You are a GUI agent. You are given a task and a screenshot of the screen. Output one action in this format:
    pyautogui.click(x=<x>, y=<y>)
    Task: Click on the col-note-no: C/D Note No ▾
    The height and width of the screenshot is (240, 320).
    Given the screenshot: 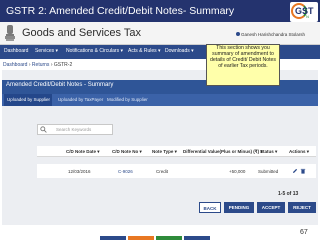 What is the action you would take?
    pyautogui.click(x=127, y=152)
    